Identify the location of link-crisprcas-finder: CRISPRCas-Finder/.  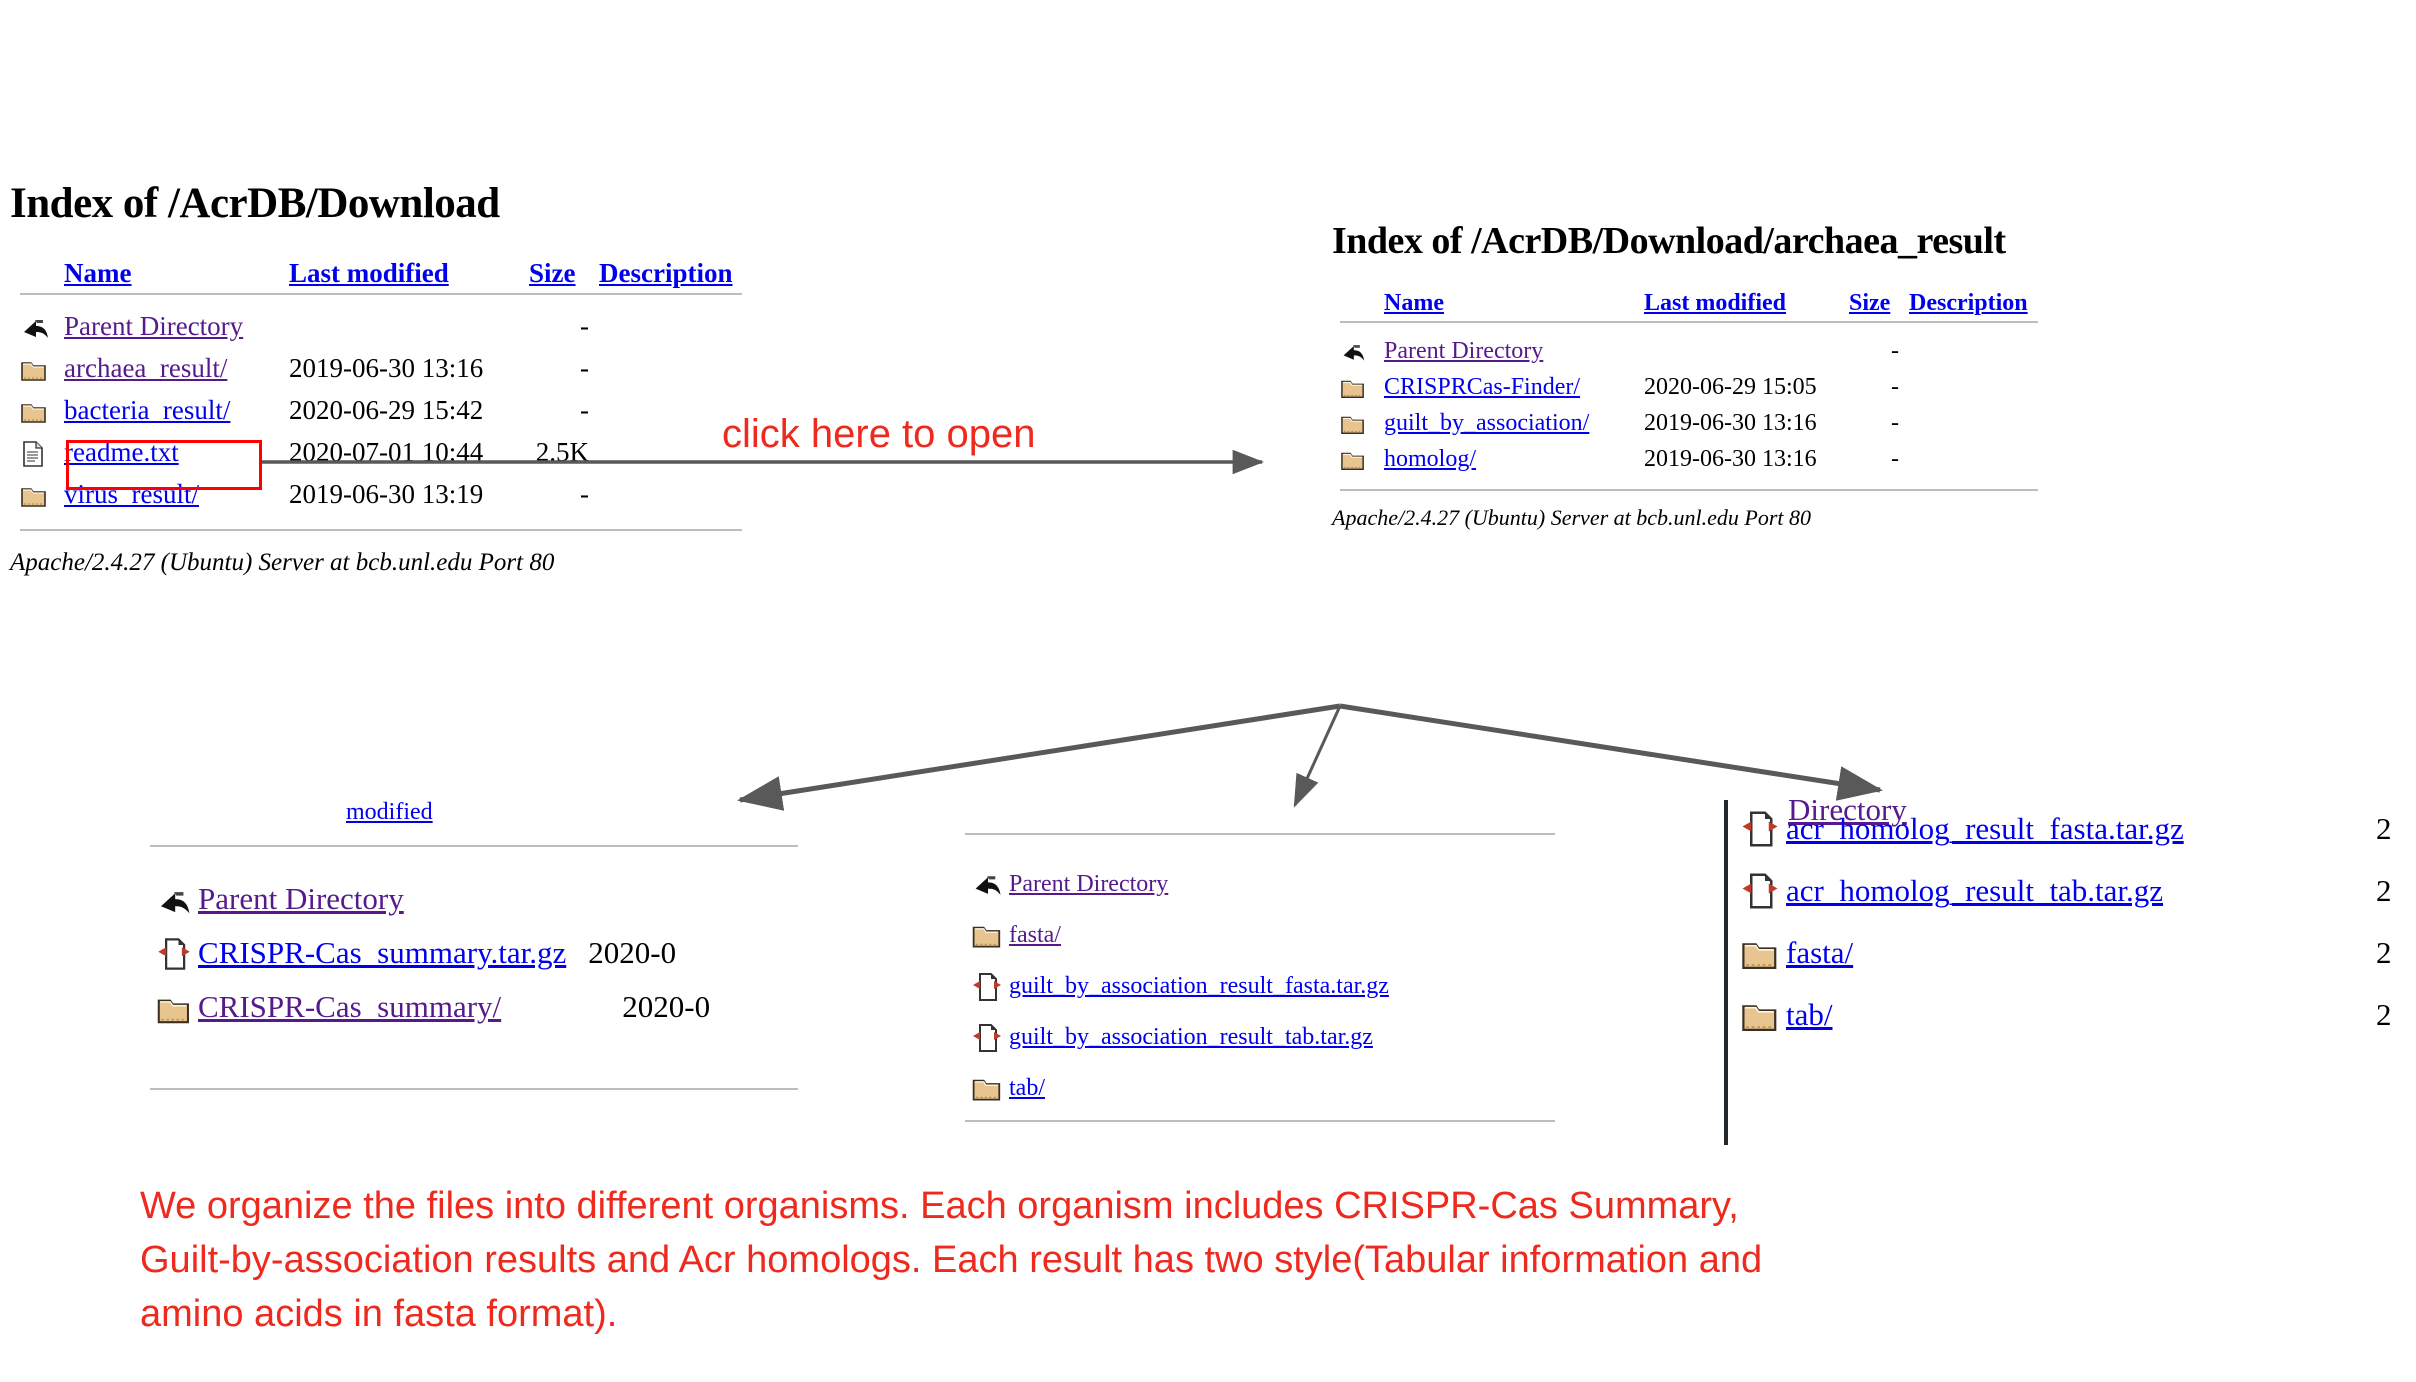
(1482, 387).